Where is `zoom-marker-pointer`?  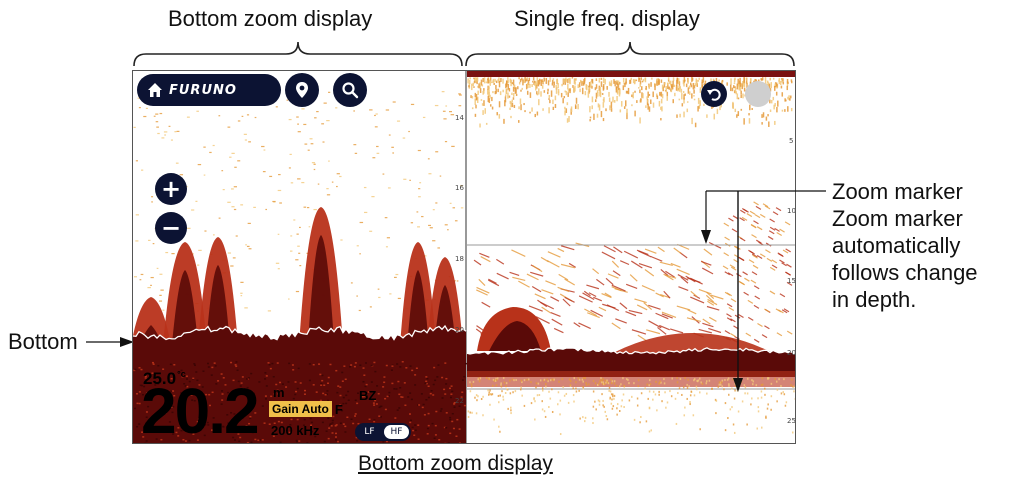
zoom-marker-pointer is located at coordinates (763, 291).